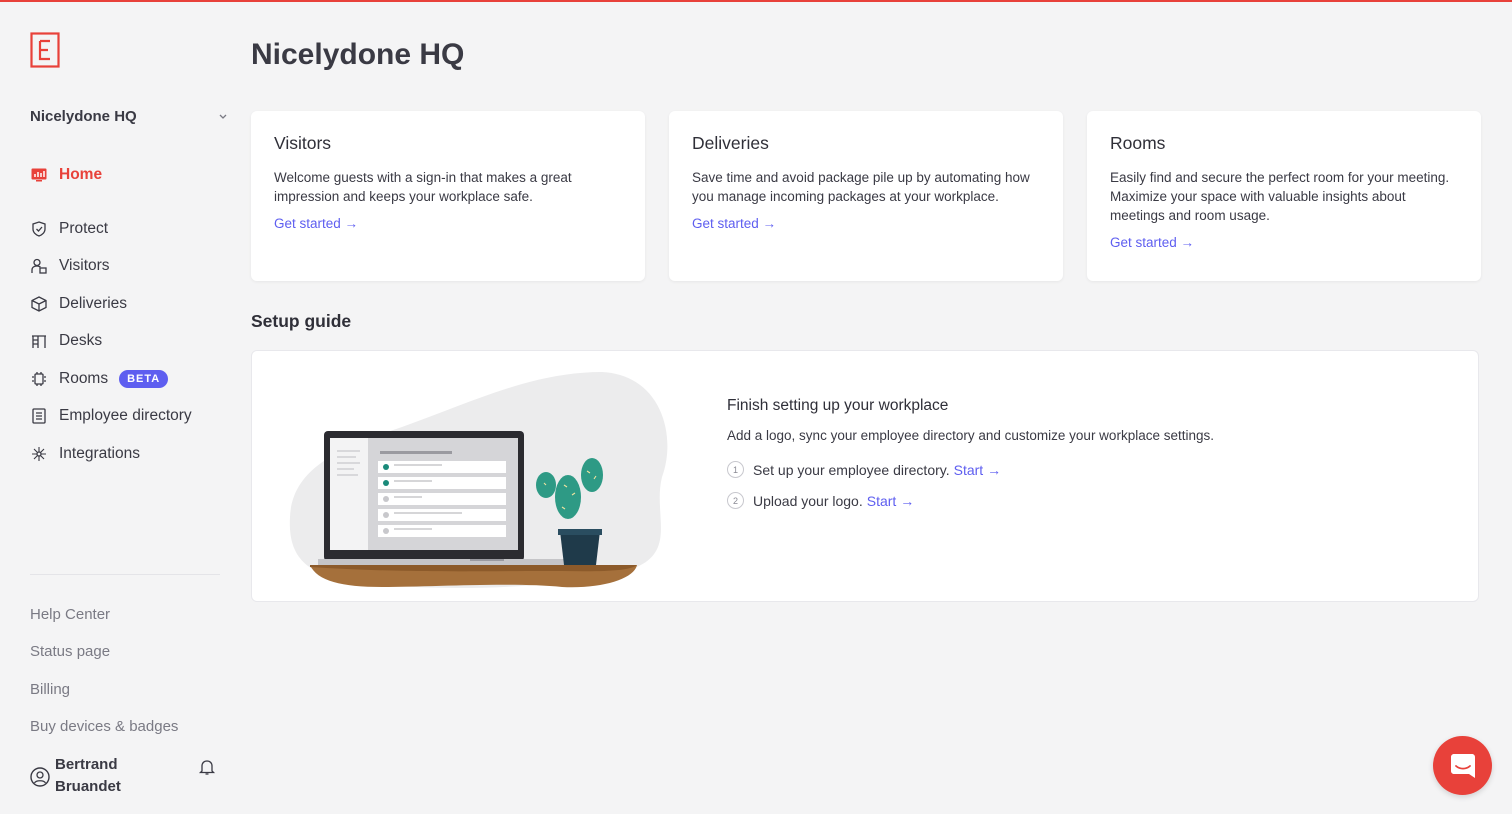 Image resolution: width=1512 pixels, height=814 pixels. Describe the element at coordinates (1152, 242) in the screenshot. I see `rooms-get-started-link: Get started →` at that location.